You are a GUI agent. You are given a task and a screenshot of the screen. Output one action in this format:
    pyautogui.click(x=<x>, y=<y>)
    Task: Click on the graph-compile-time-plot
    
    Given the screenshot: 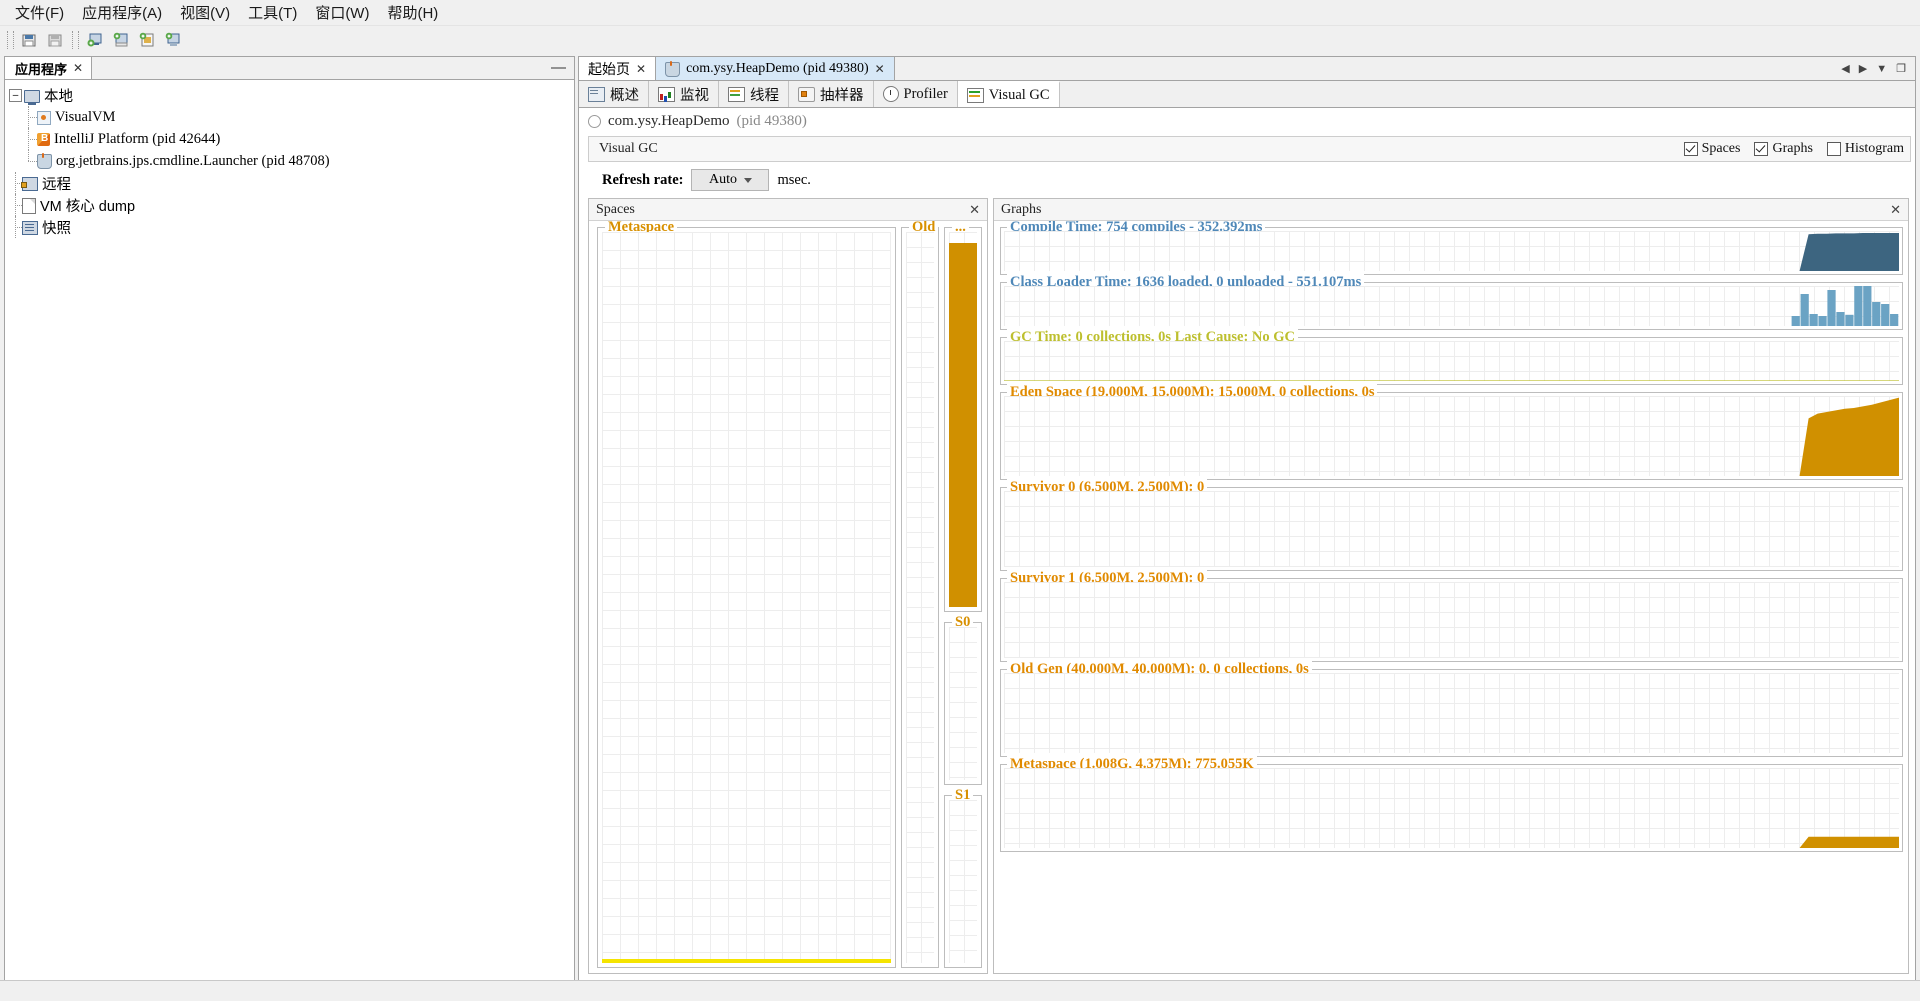 What is the action you would take?
    pyautogui.click(x=1451, y=251)
    